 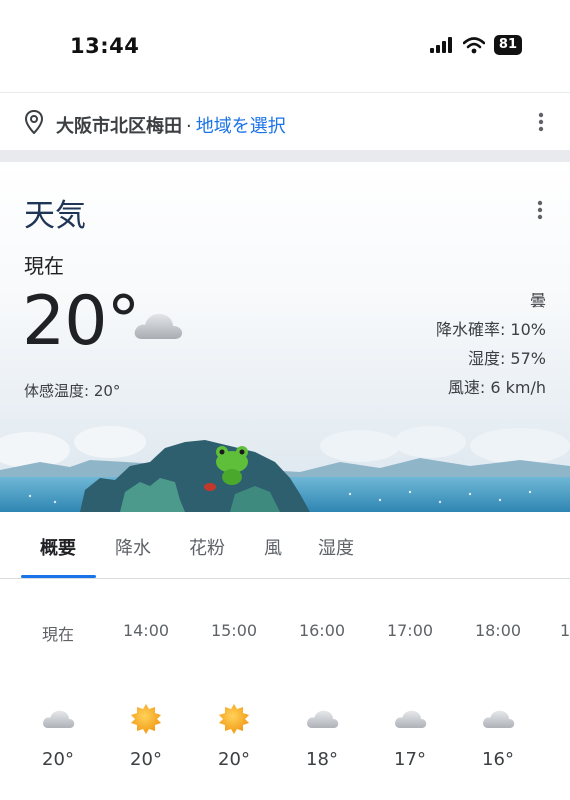 What do you see at coordinates (234, 630) in the screenshot?
I see `hour-time: 15:00` at bounding box center [234, 630].